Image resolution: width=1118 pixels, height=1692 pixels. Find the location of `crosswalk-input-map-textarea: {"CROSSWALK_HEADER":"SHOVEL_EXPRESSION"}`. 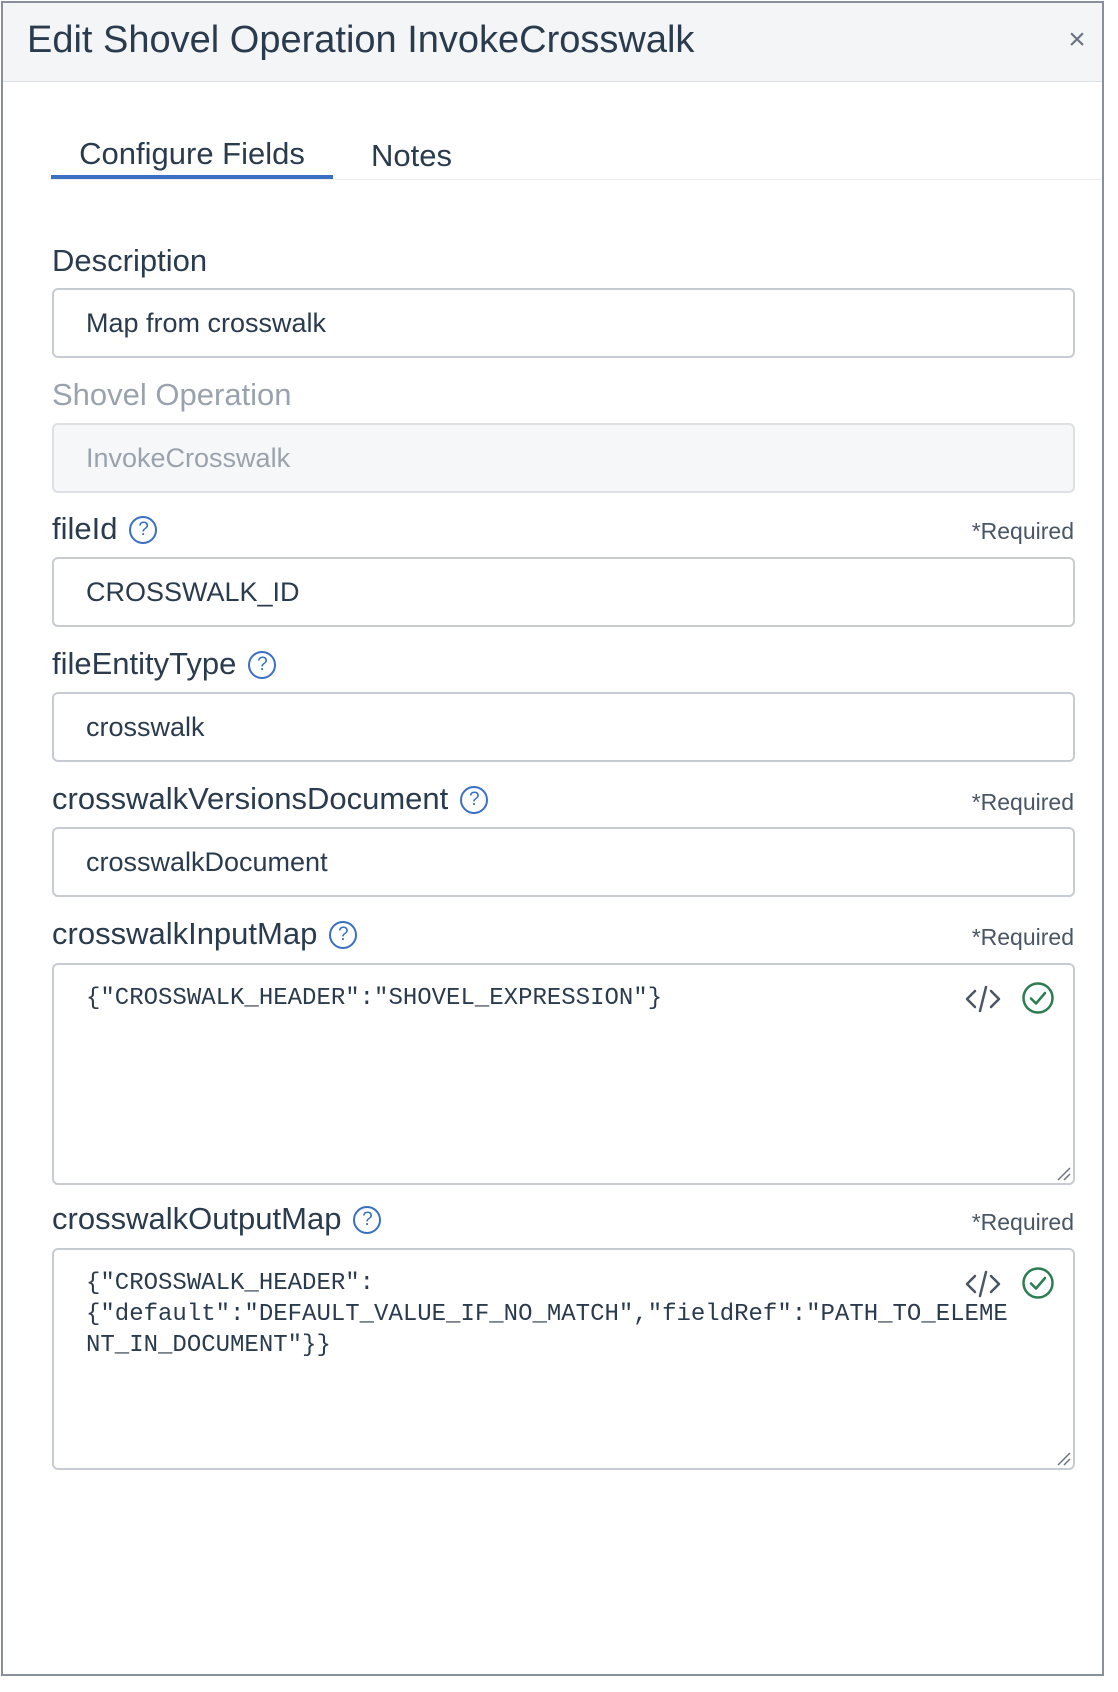

crosswalk-input-map-textarea: {"CROSSWALK_HEADER":"SHOVEL_EXPRESSION"} is located at coordinates (563, 1074).